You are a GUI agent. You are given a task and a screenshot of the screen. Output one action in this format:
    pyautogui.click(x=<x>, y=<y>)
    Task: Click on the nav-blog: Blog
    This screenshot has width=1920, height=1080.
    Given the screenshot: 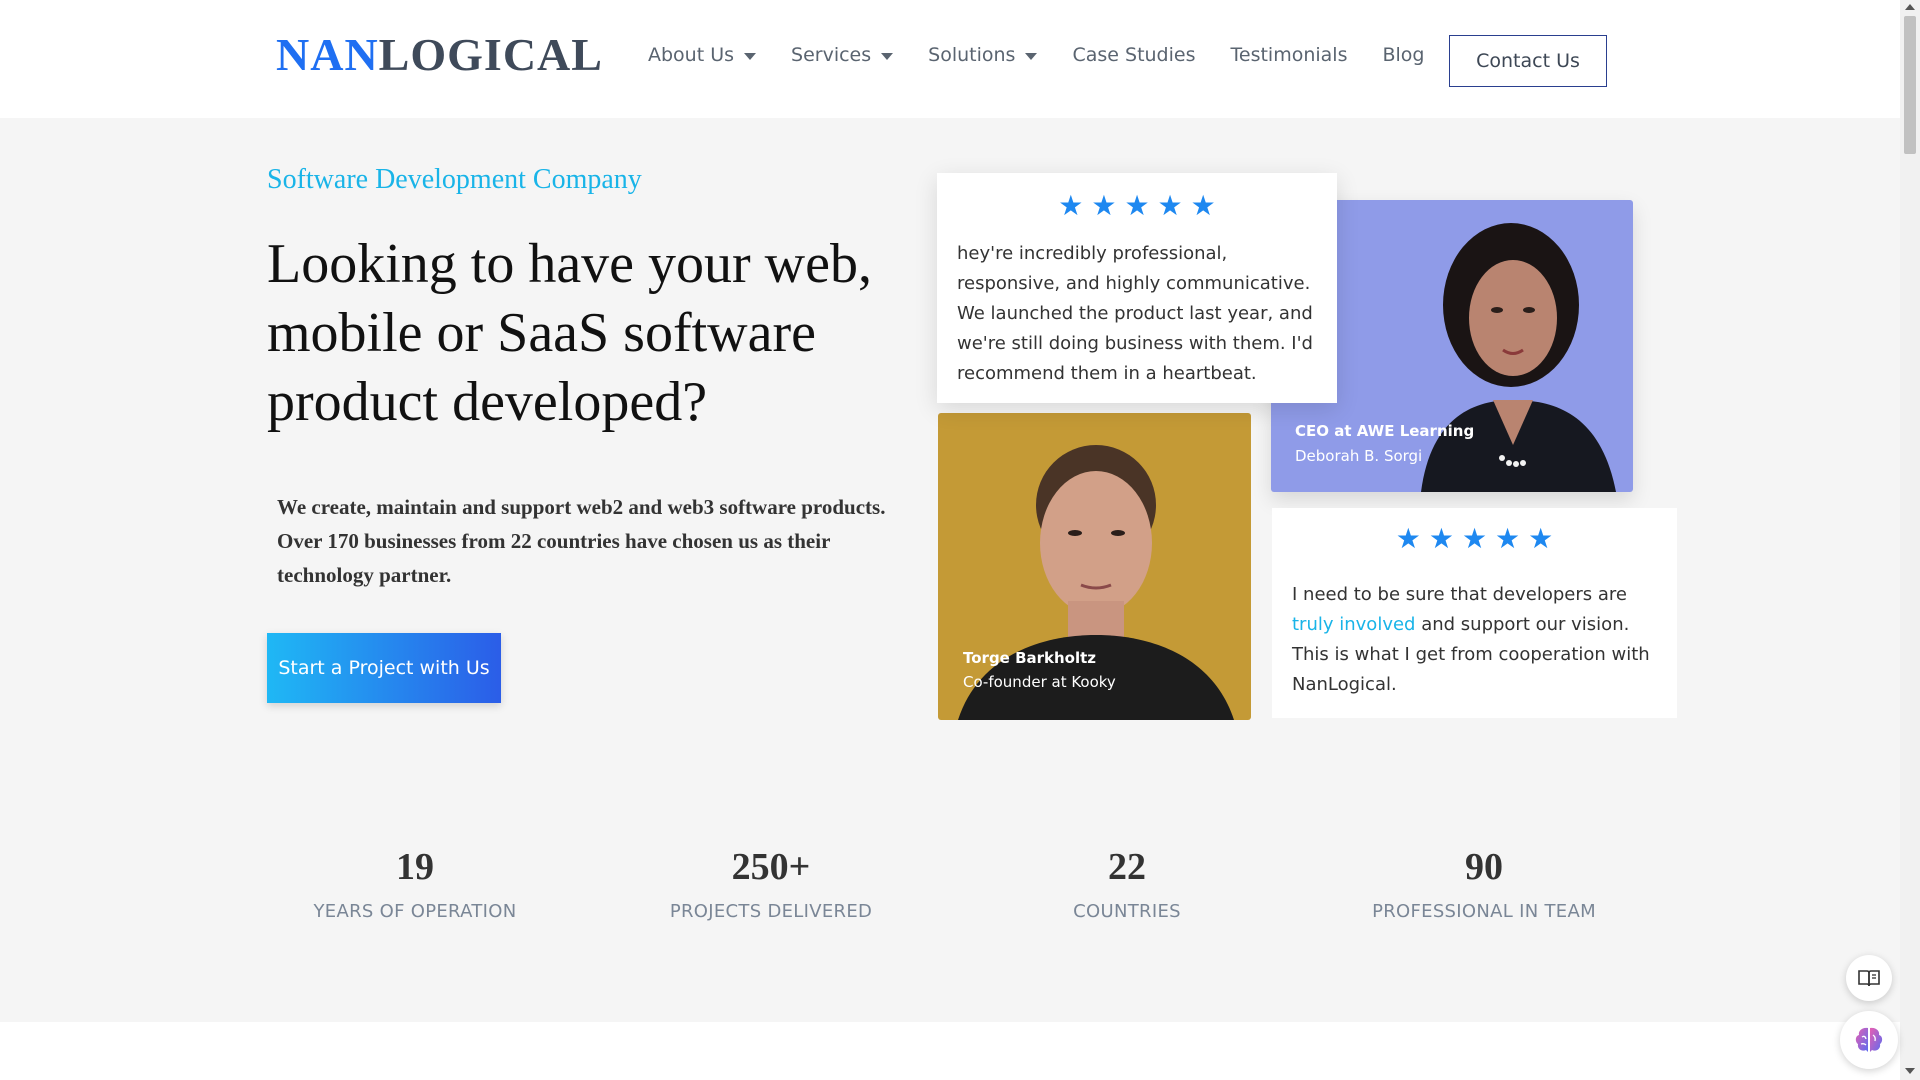 What is the action you would take?
    pyautogui.click(x=1403, y=55)
    